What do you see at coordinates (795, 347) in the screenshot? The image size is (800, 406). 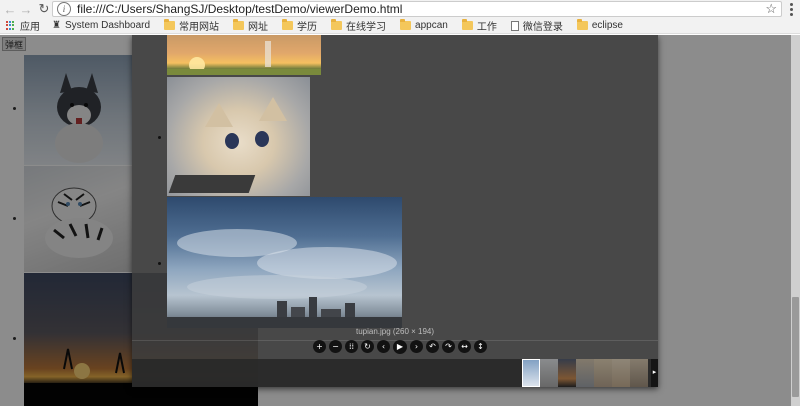 I see `scrollbar-thumb` at bounding box center [795, 347].